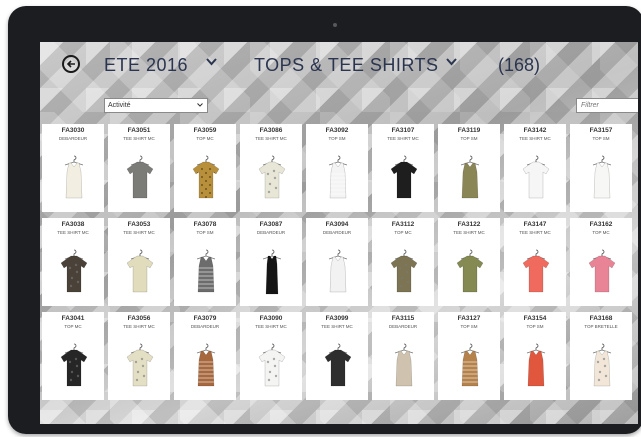 The height and width of the screenshot is (437, 641). What do you see at coordinates (403, 262) in the screenshot?
I see `product-card: FA3112 TOP MC` at bounding box center [403, 262].